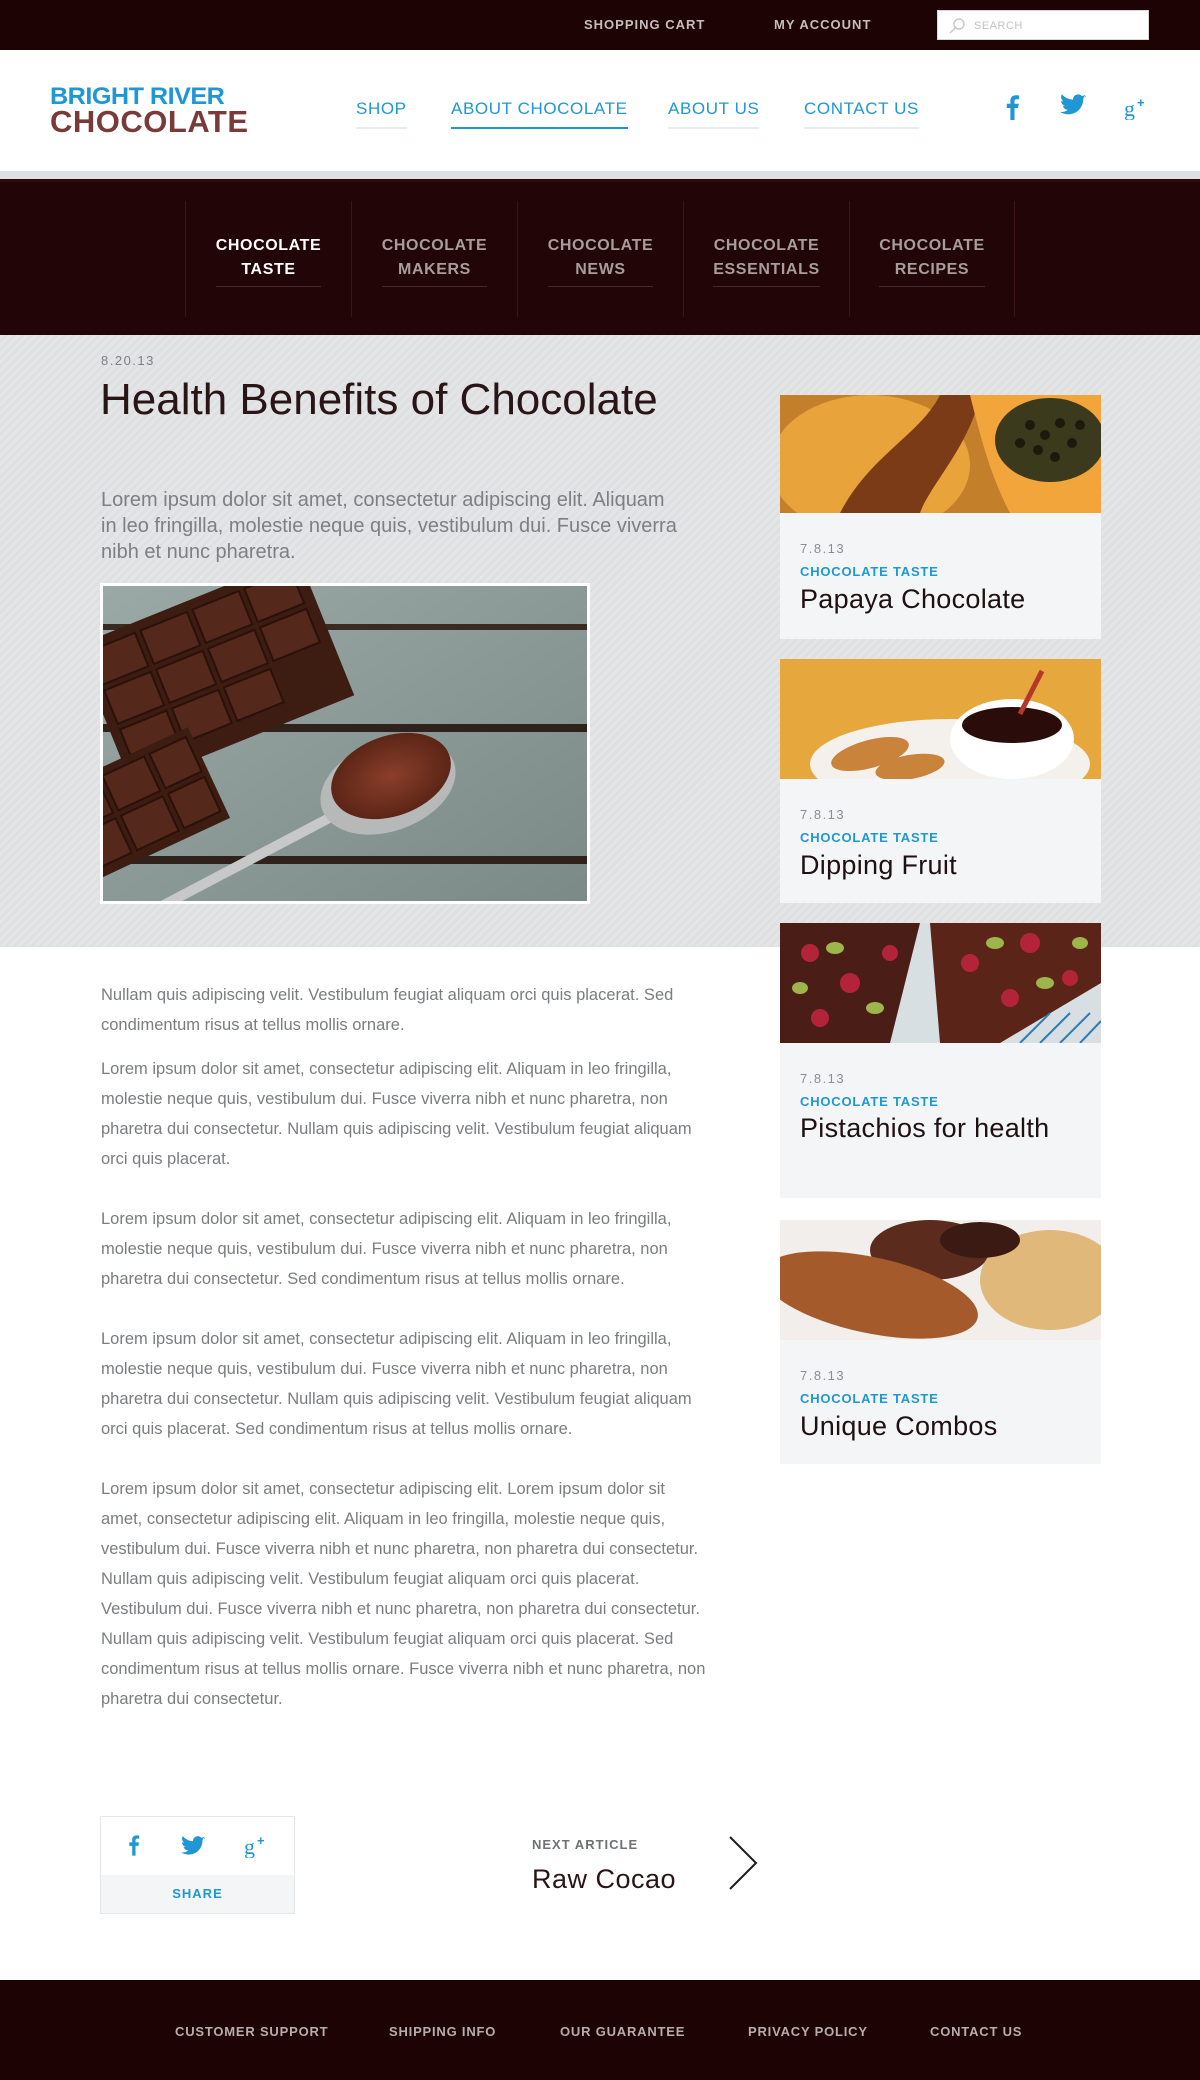 This screenshot has width=1200, height=2080. I want to click on search-icon, so click(957, 26).